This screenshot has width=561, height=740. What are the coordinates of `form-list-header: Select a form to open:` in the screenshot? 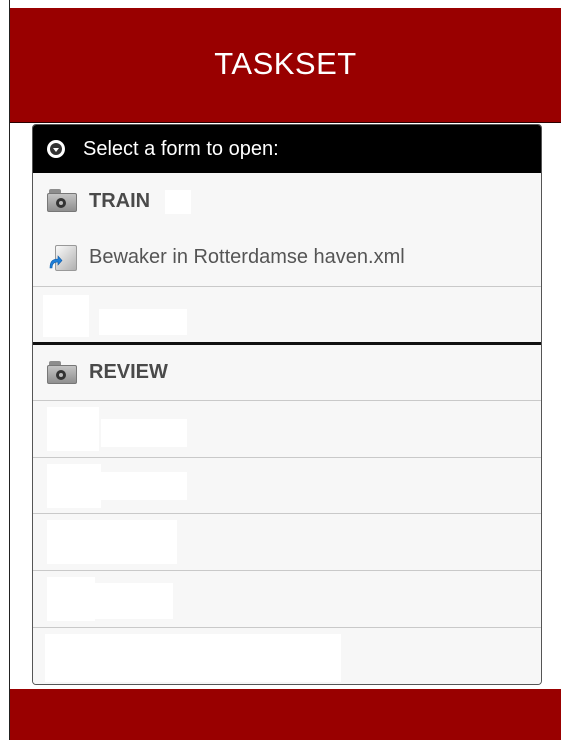 It's located at (287, 149).